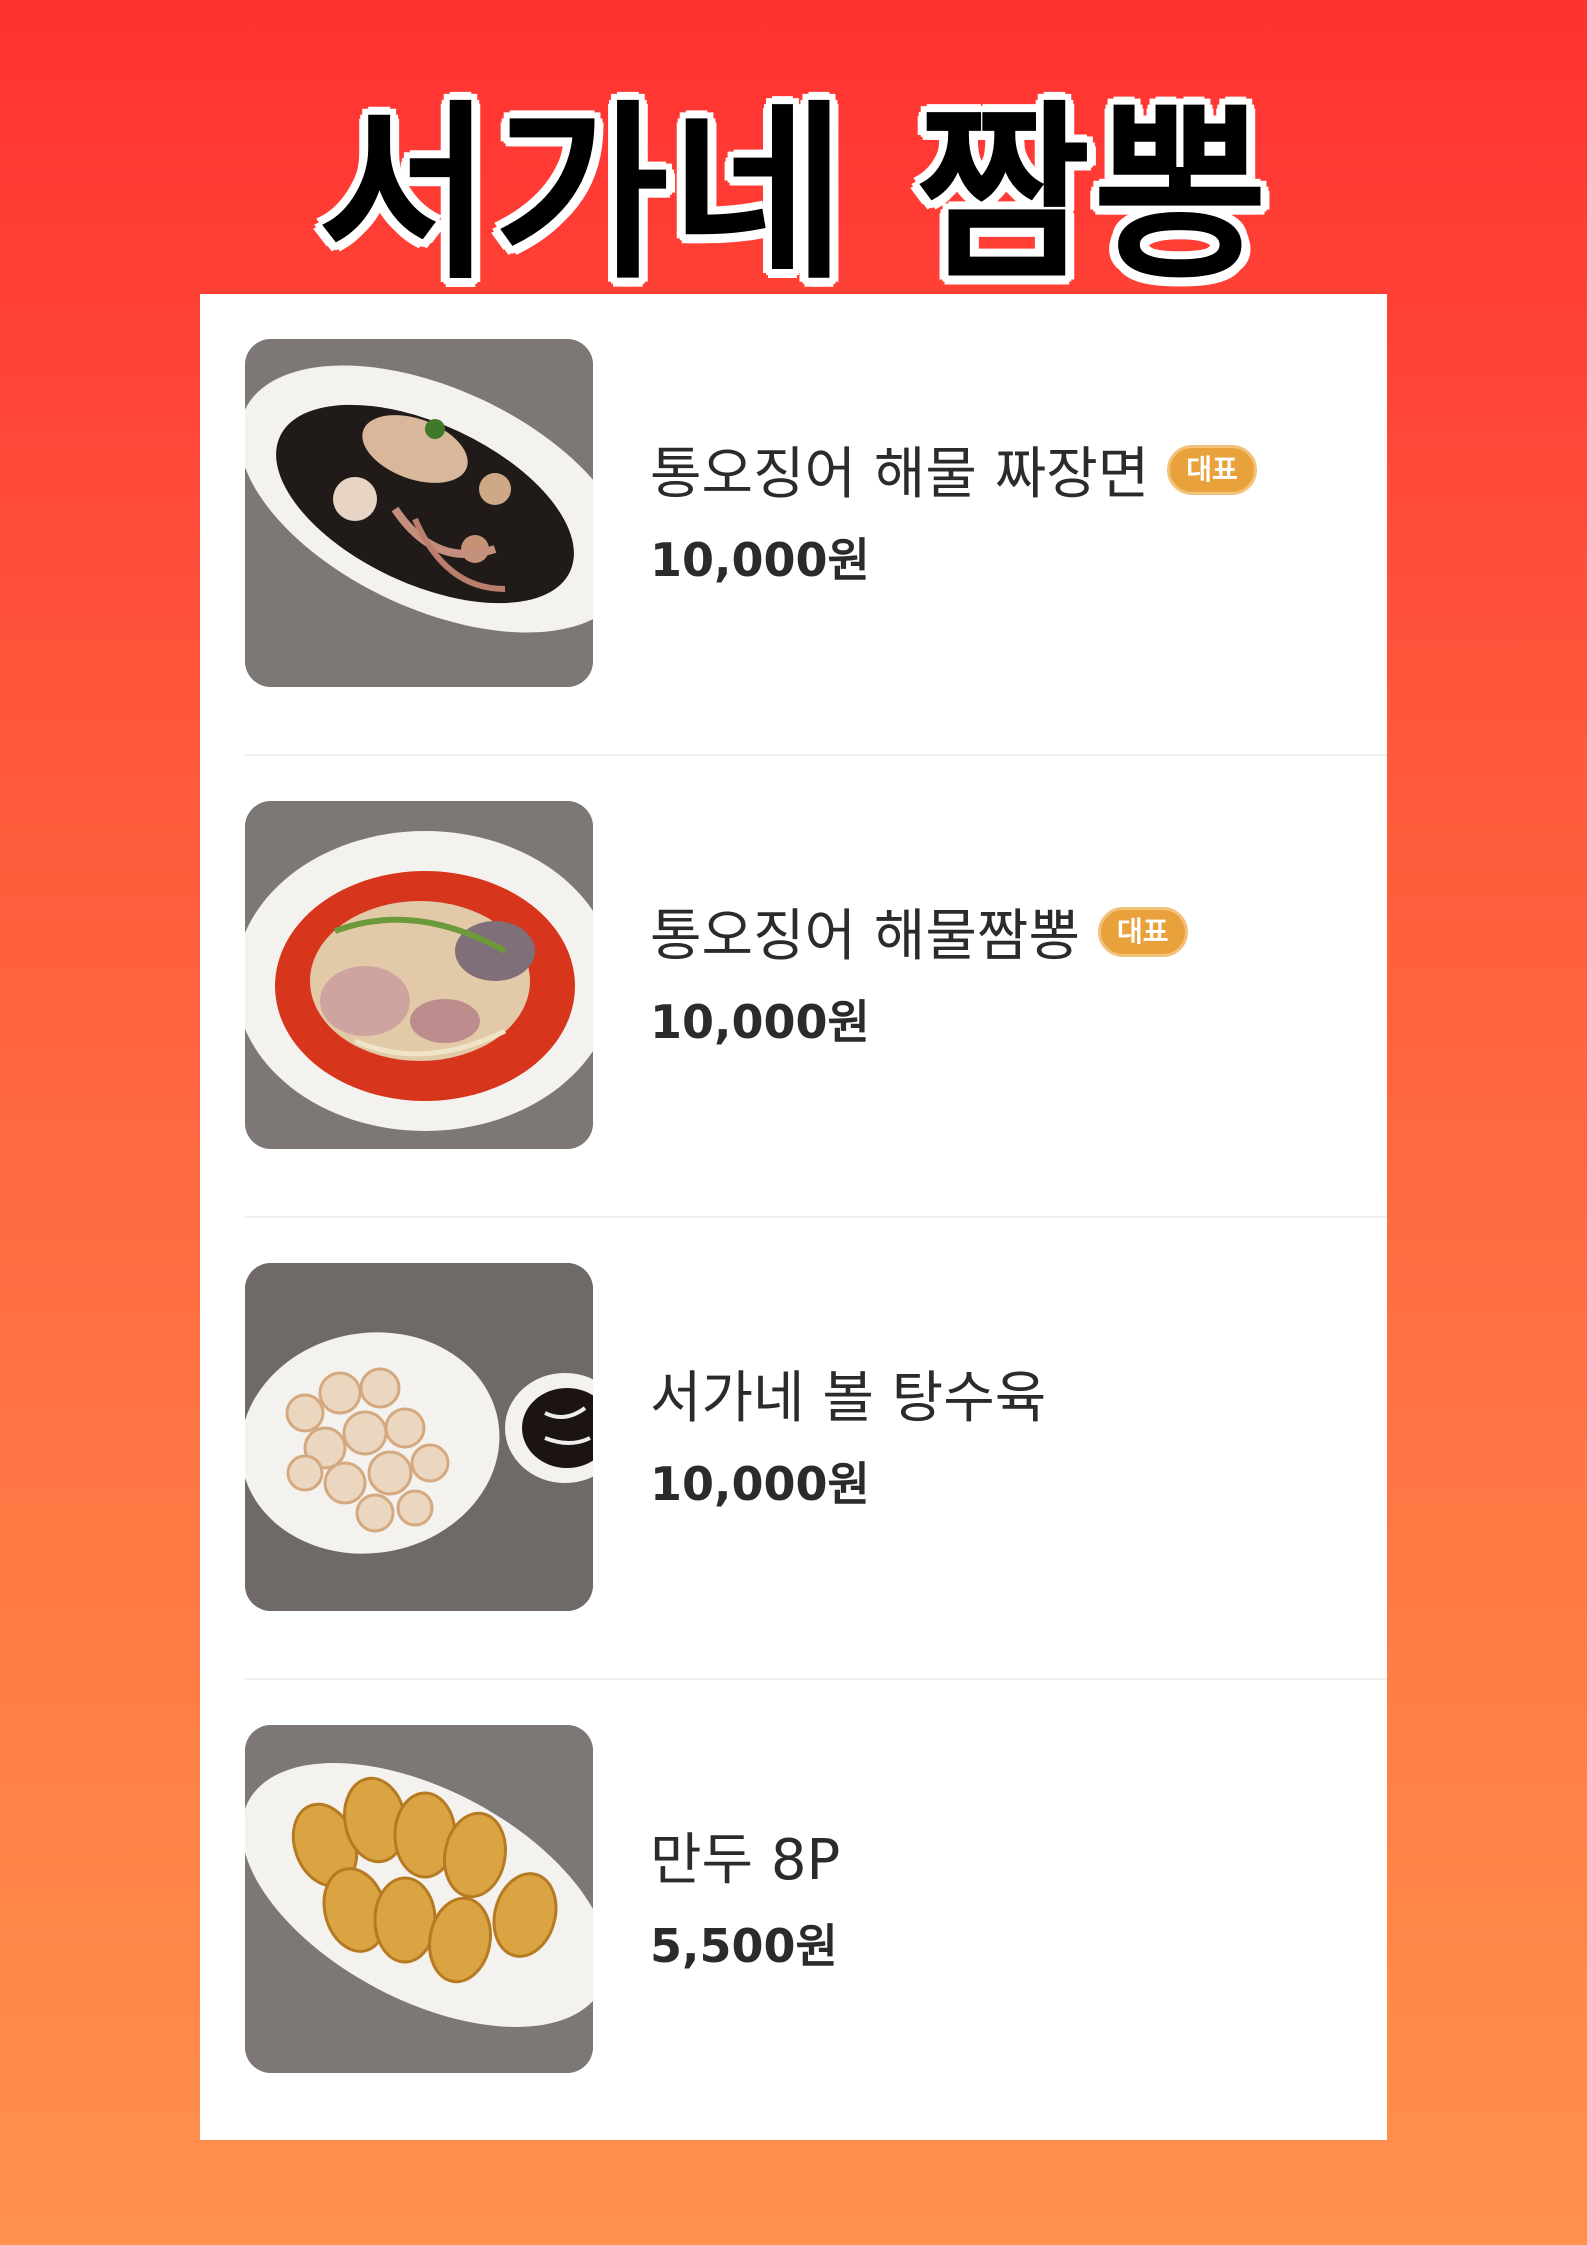  What do you see at coordinates (900, 474) in the screenshot?
I see `menu-item-name: 통오징어 해물 짜장면` at bounding box center [900, 474].